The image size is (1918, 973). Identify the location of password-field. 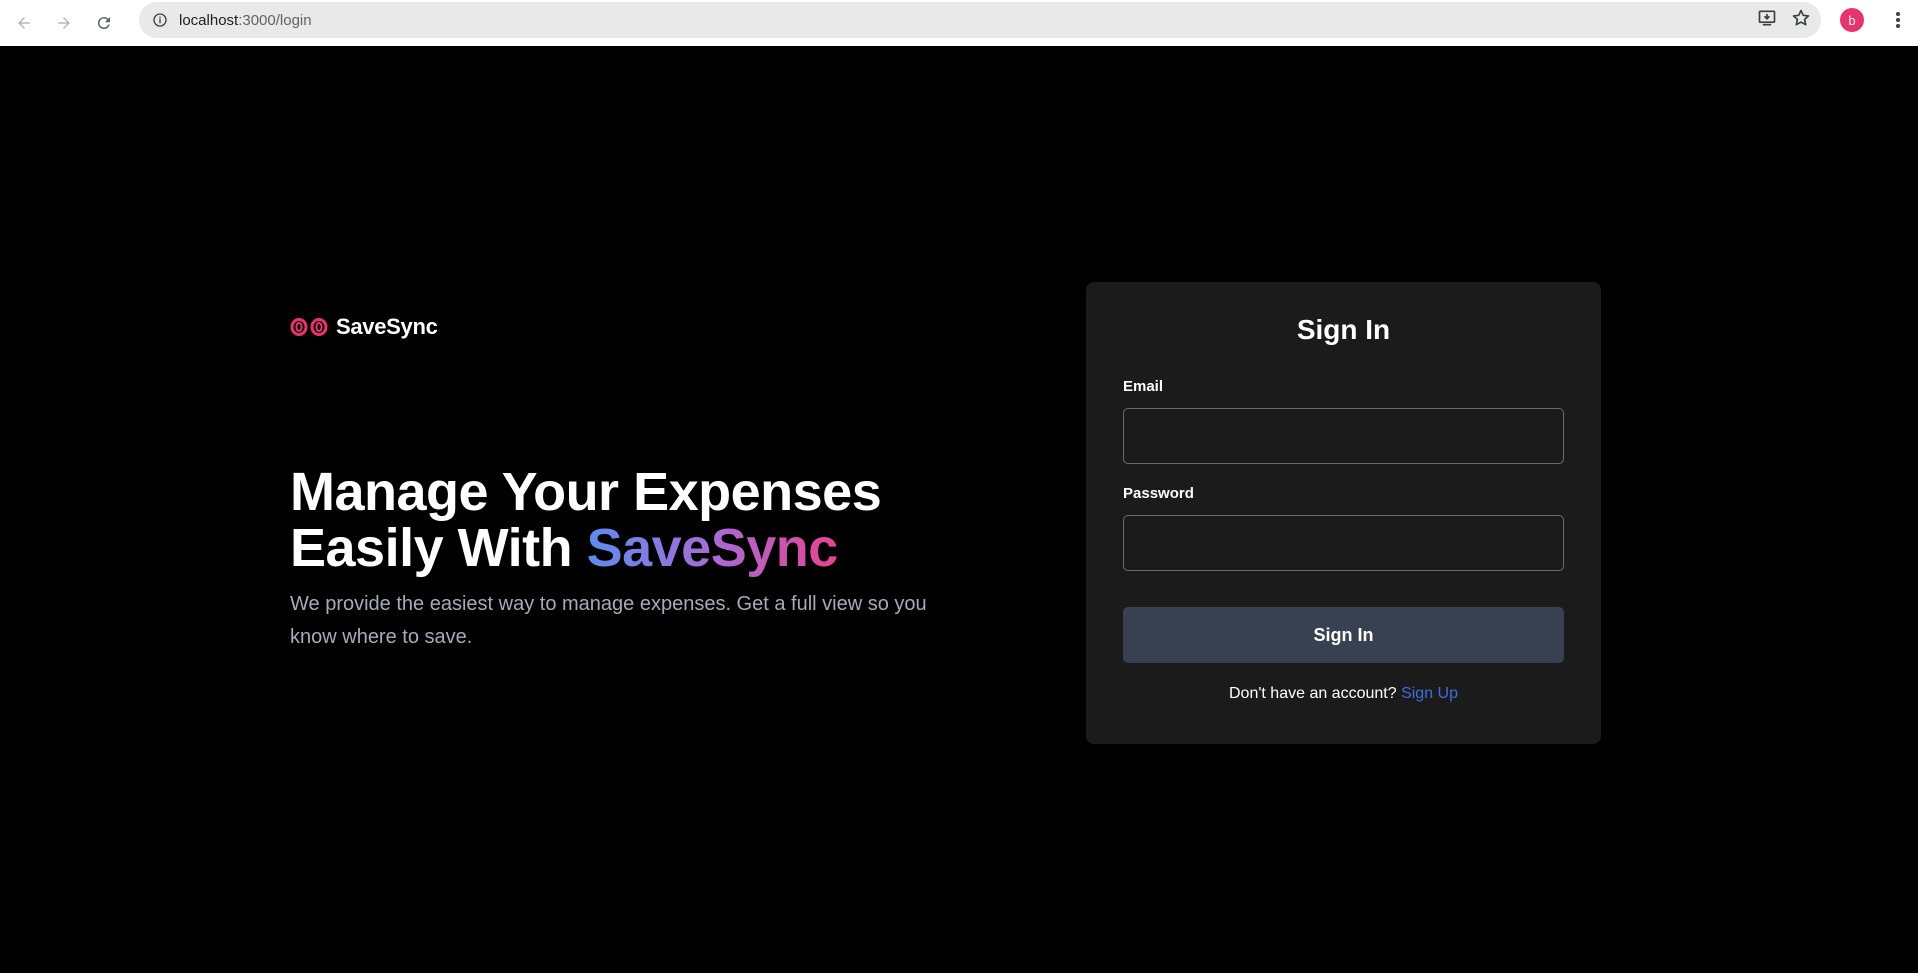
(1343, 543).